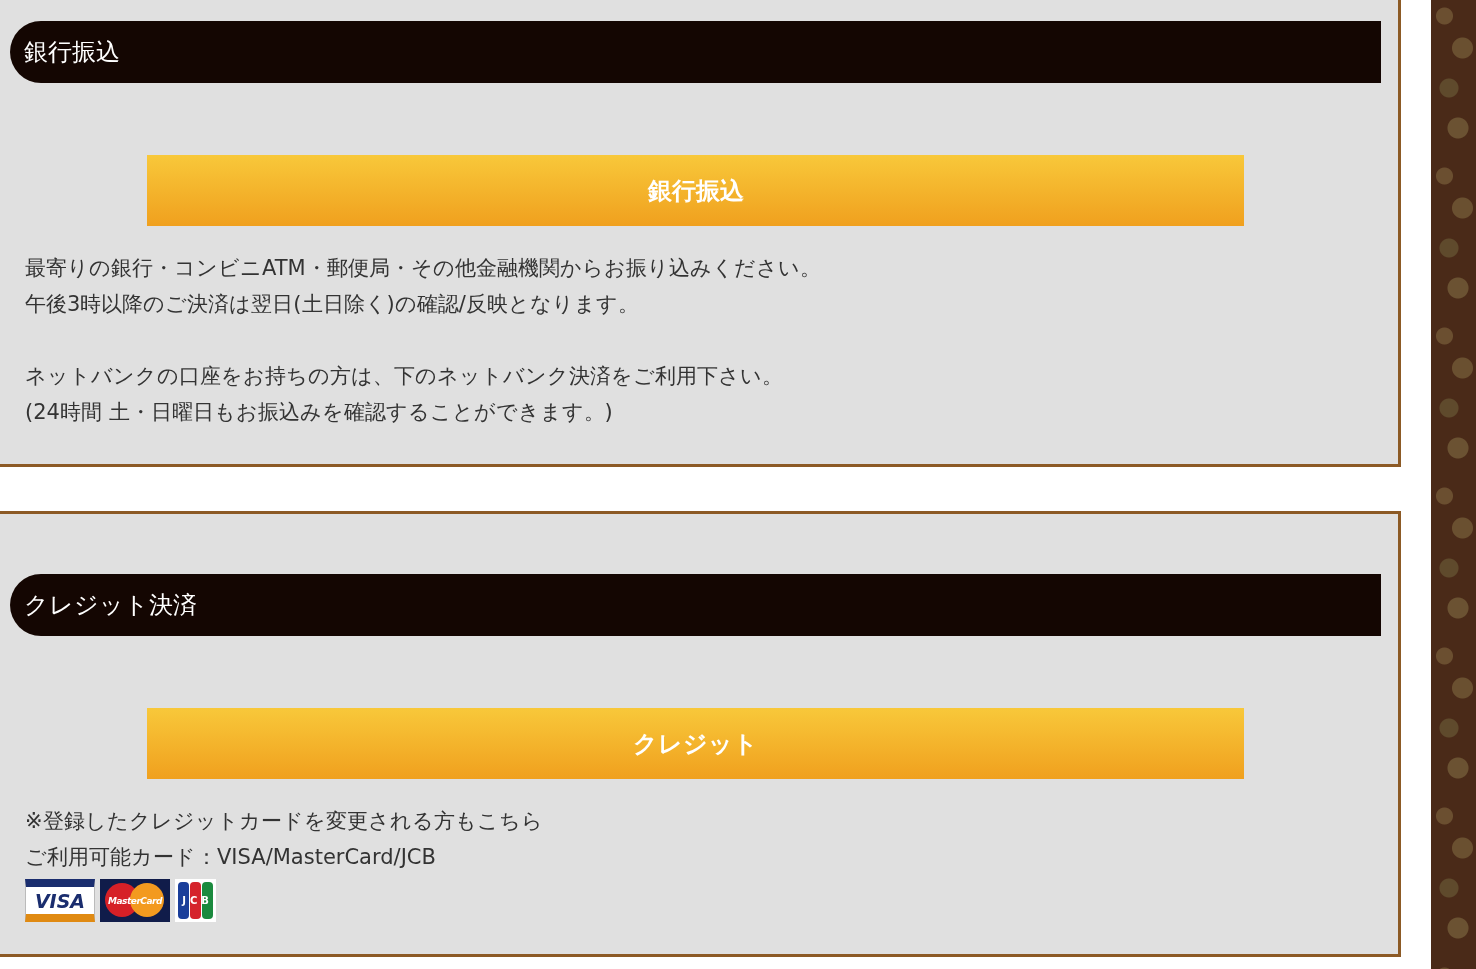 The height and width of the screenshot is (969, 1476). Describe the element at coordinates (695, 743) in the screenshot. I see `payment-button: クレジット` at that location.